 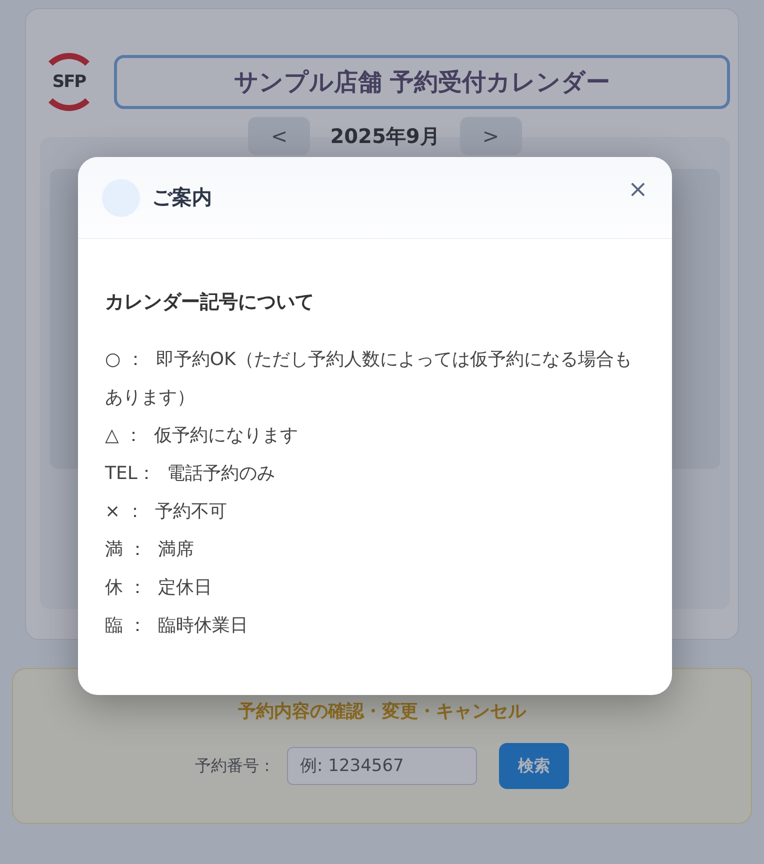 What do you see at coordinates (166, 512) in the screenshot?
I see `legend-line: × ： 予約不可` at bounding box center [166, 512].